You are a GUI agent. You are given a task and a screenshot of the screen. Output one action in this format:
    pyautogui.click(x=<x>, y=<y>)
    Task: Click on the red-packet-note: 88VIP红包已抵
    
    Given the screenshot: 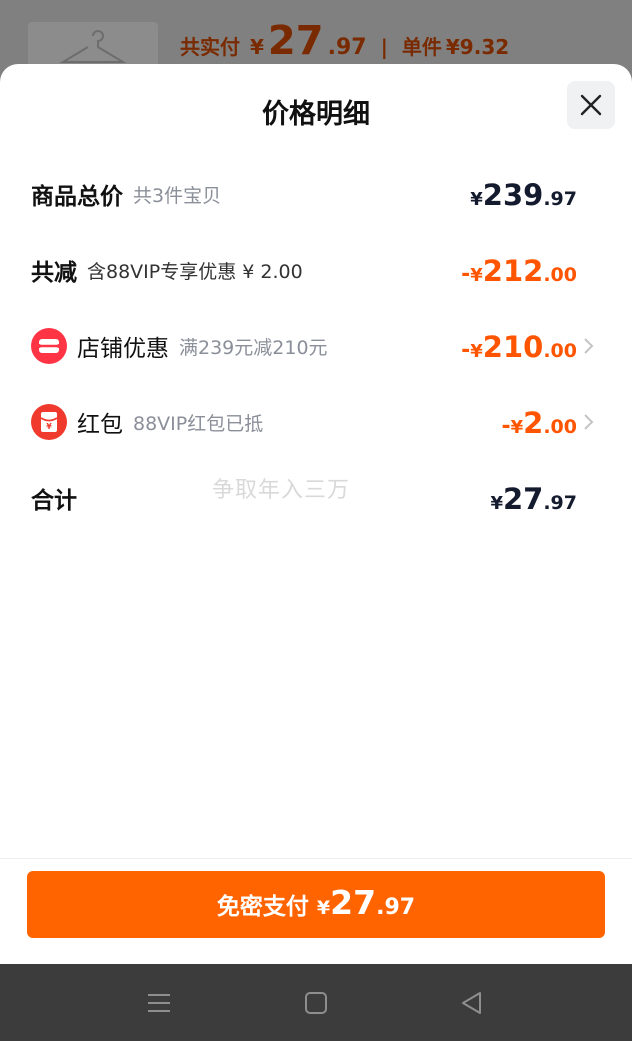 What is the action you would take?
    pyautogui.click(x=198, y=423)
    